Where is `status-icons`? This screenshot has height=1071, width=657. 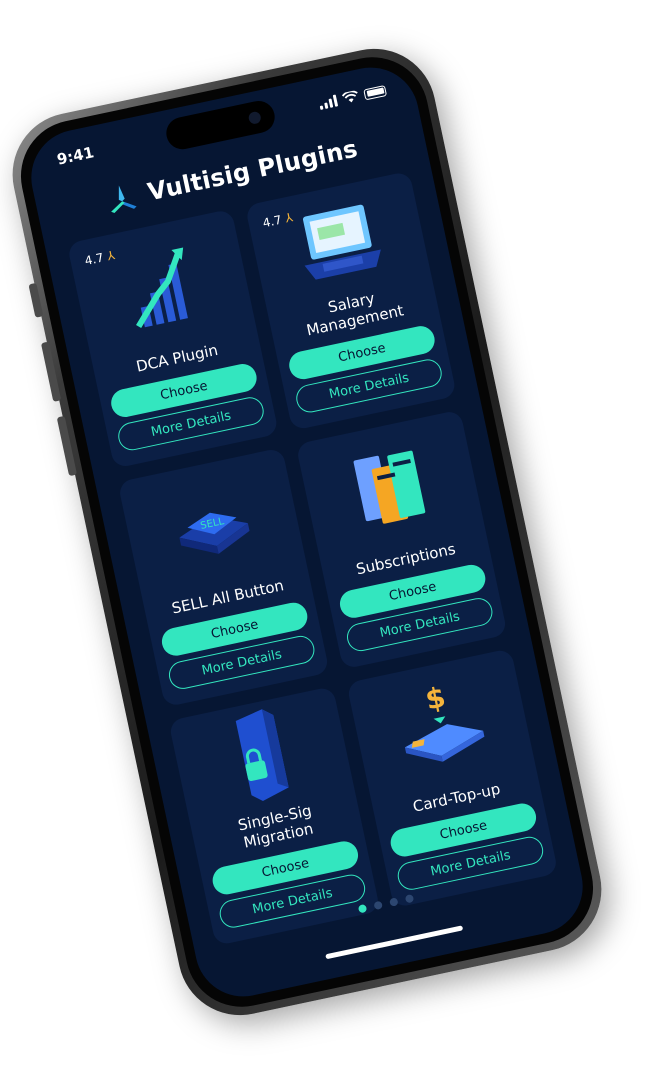 status-icons is located at coordinates (352, 97).